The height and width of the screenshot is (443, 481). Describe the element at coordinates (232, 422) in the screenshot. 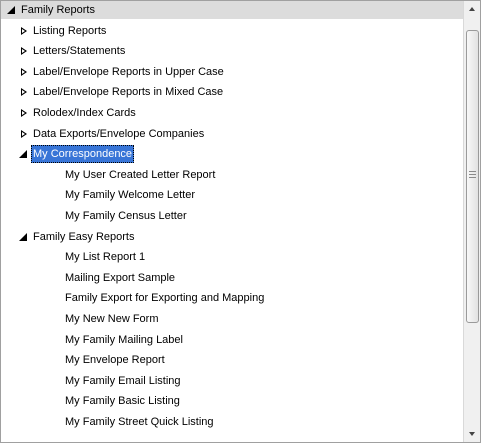

I see `tree-leaf-item: My Family Street Quick Listing` at that location.